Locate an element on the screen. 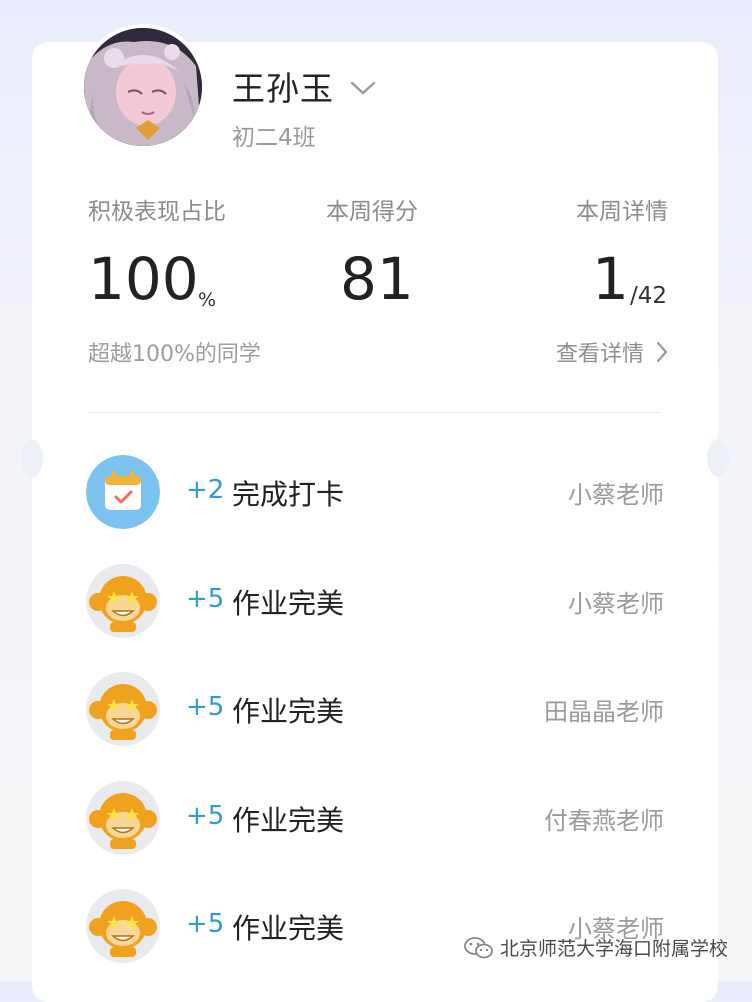 This screenshot has width=752, height=1002. record-teacher: 付春燕老师 is located at coordinates (604, 821).